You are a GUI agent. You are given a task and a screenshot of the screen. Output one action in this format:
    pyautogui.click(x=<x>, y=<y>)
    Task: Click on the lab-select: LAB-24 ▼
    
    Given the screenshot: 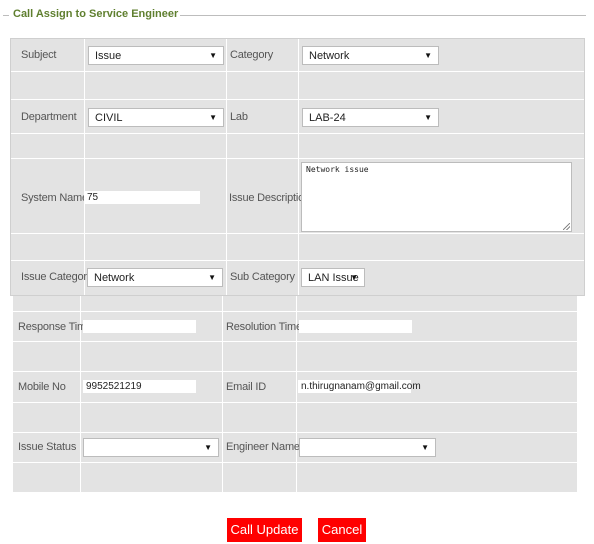 What is the action you would take?
    pyautogui.click(x=370, y=117)
    